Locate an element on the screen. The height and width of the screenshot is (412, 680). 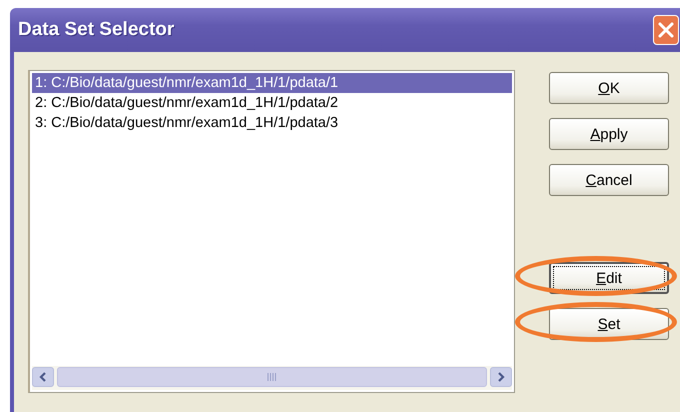
scroll-right-button is located at coordinates (501, 377).